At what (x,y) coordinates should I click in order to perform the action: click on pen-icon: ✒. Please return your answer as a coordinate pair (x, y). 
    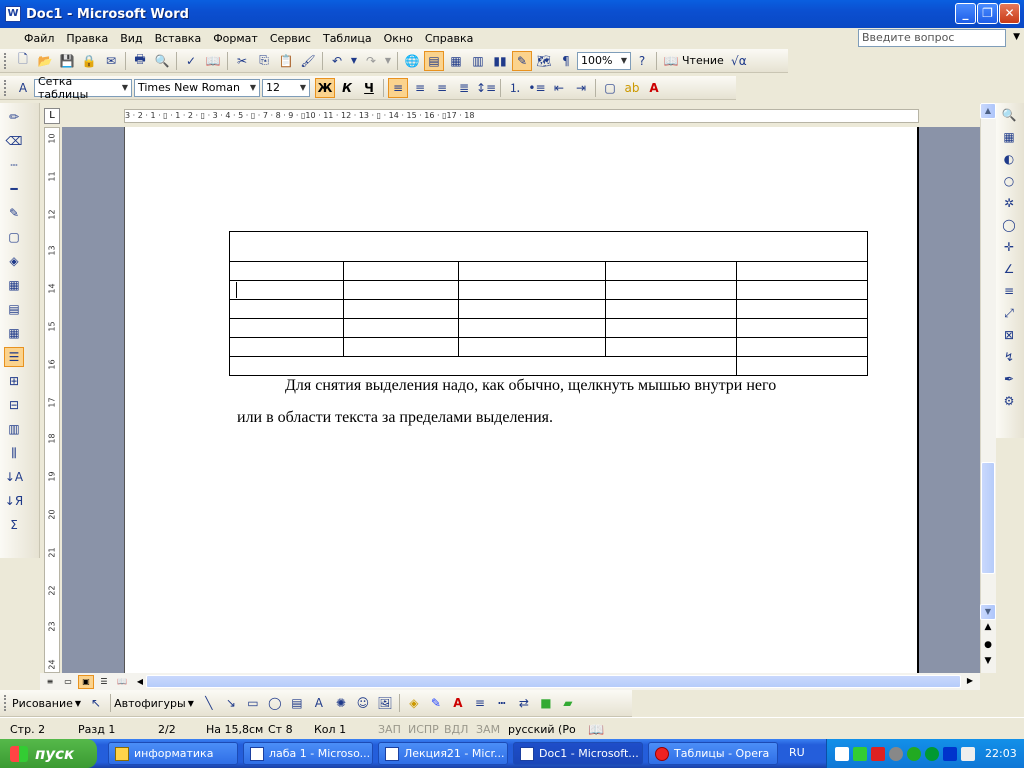
    Looking at the image, I should click on (1009, 379).